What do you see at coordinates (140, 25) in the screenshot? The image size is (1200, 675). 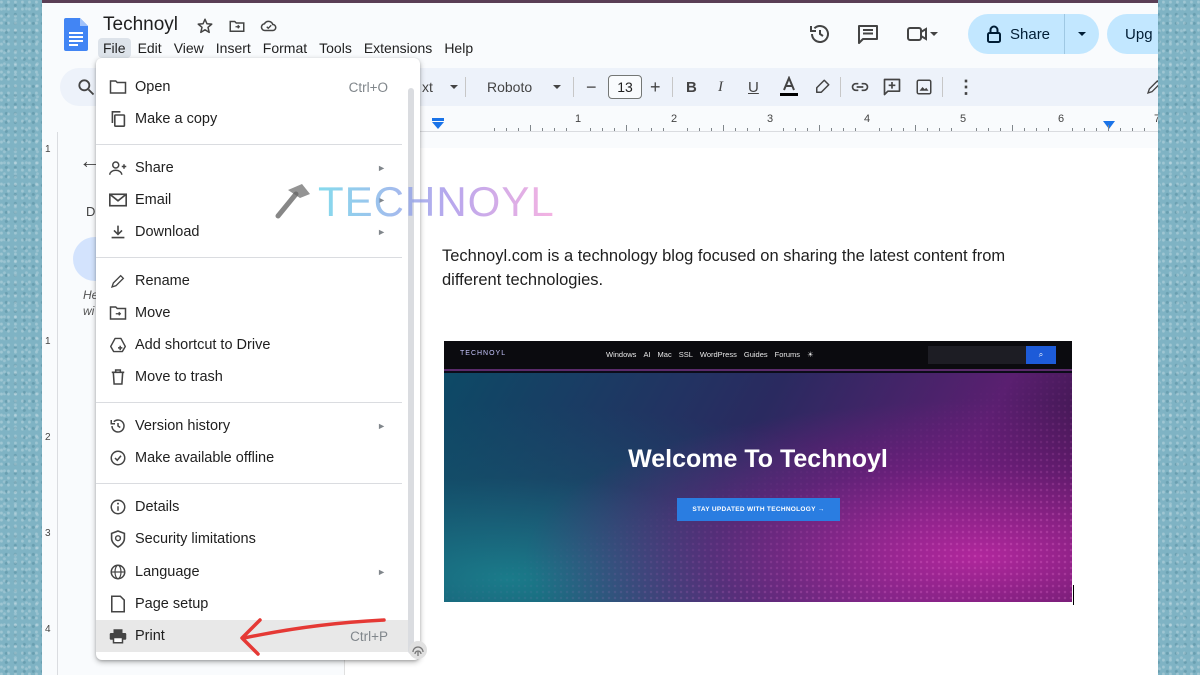 I see `document-title: Technoyl` at bounding box center [140, 25].